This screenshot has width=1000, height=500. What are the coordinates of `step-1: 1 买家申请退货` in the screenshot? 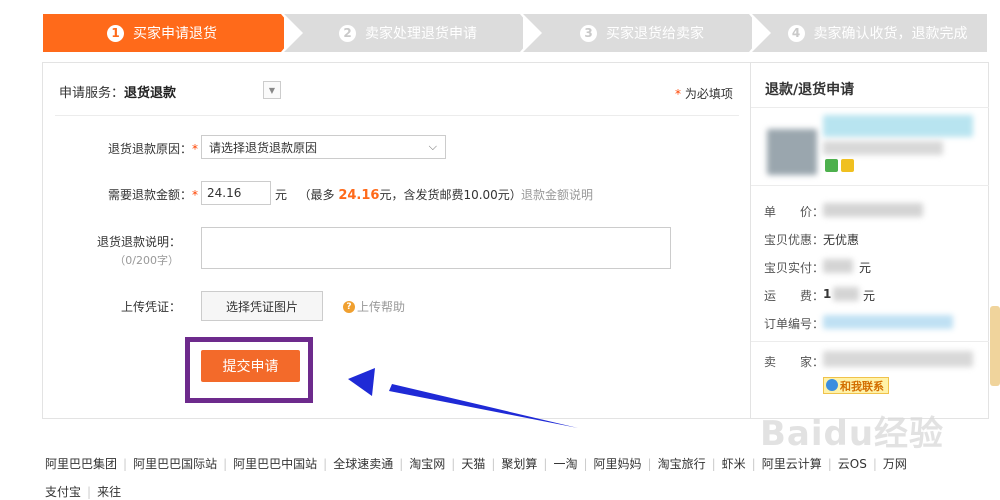 It's located at (162, 33).